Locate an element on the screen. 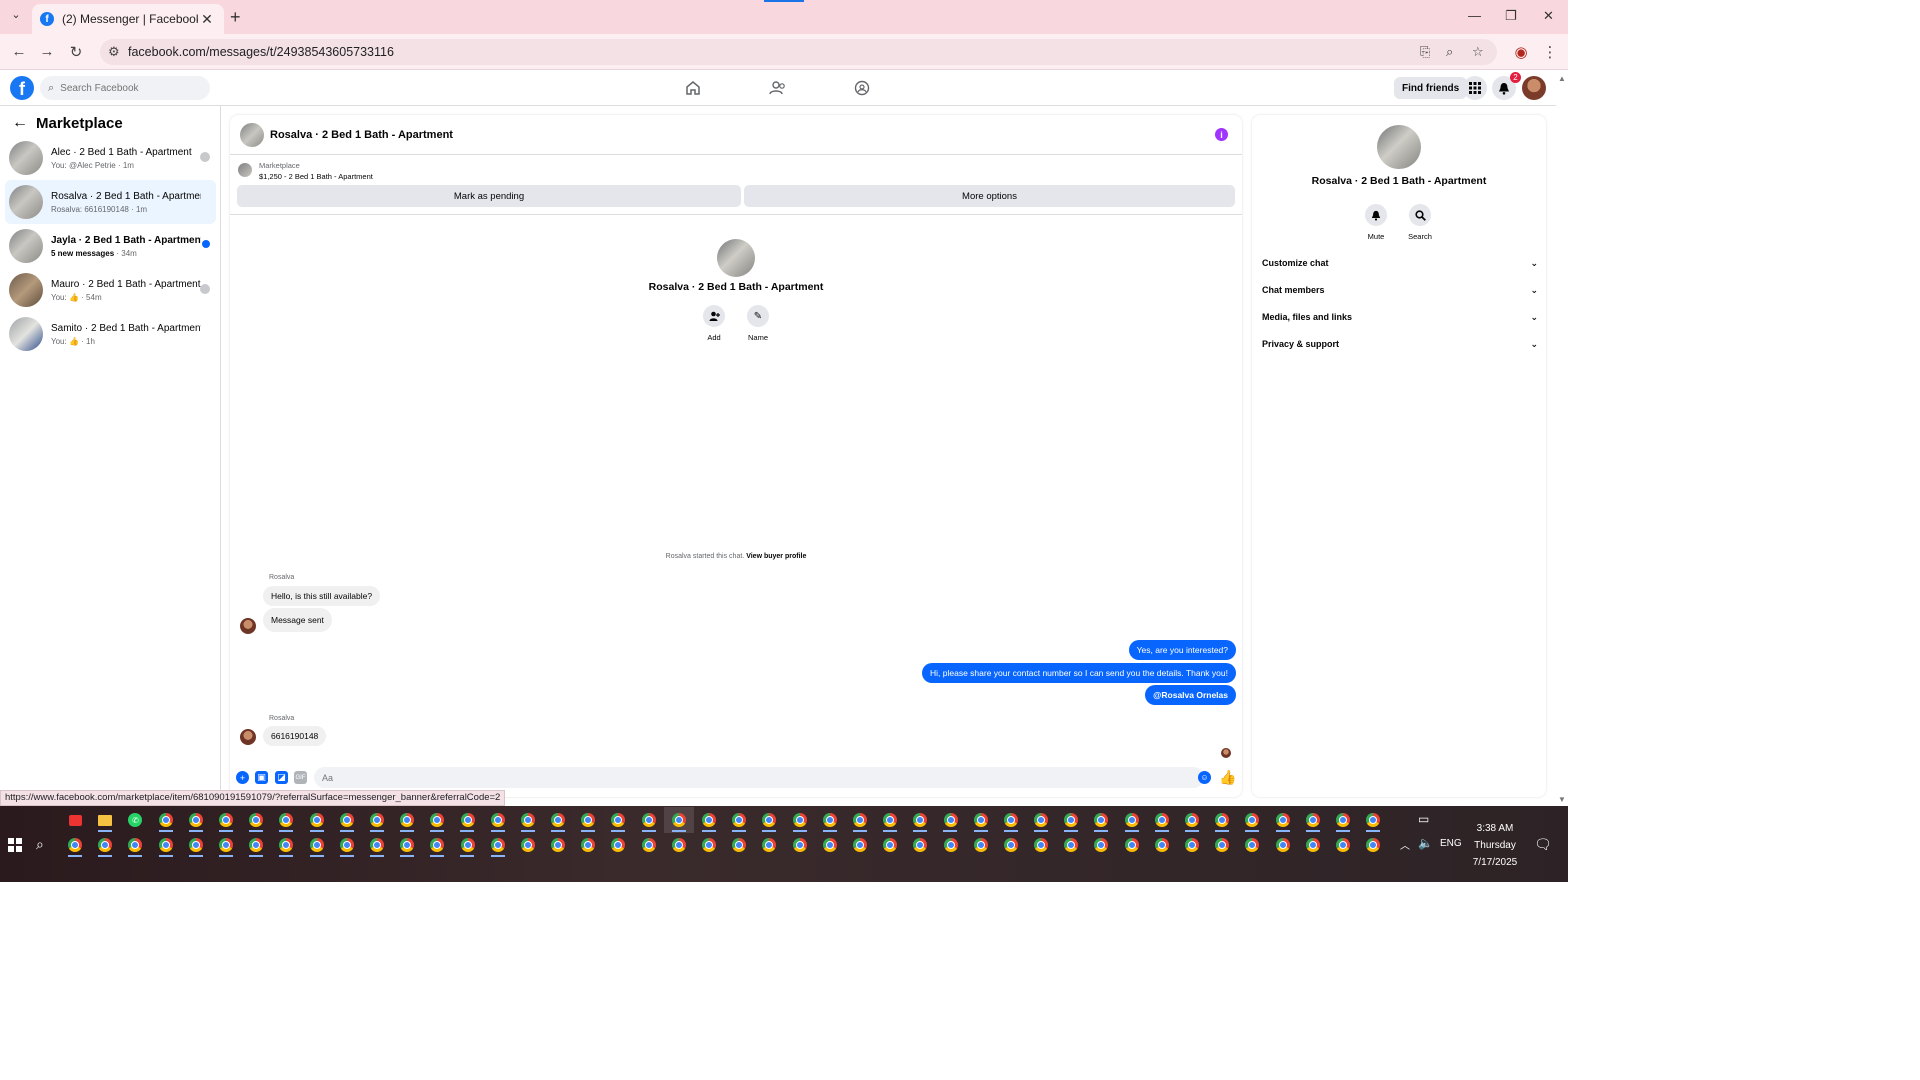 This screenshot has width=1920, height=1080. like-thumbs-up-icon: 👍 is located at coordinates (1227, 777).